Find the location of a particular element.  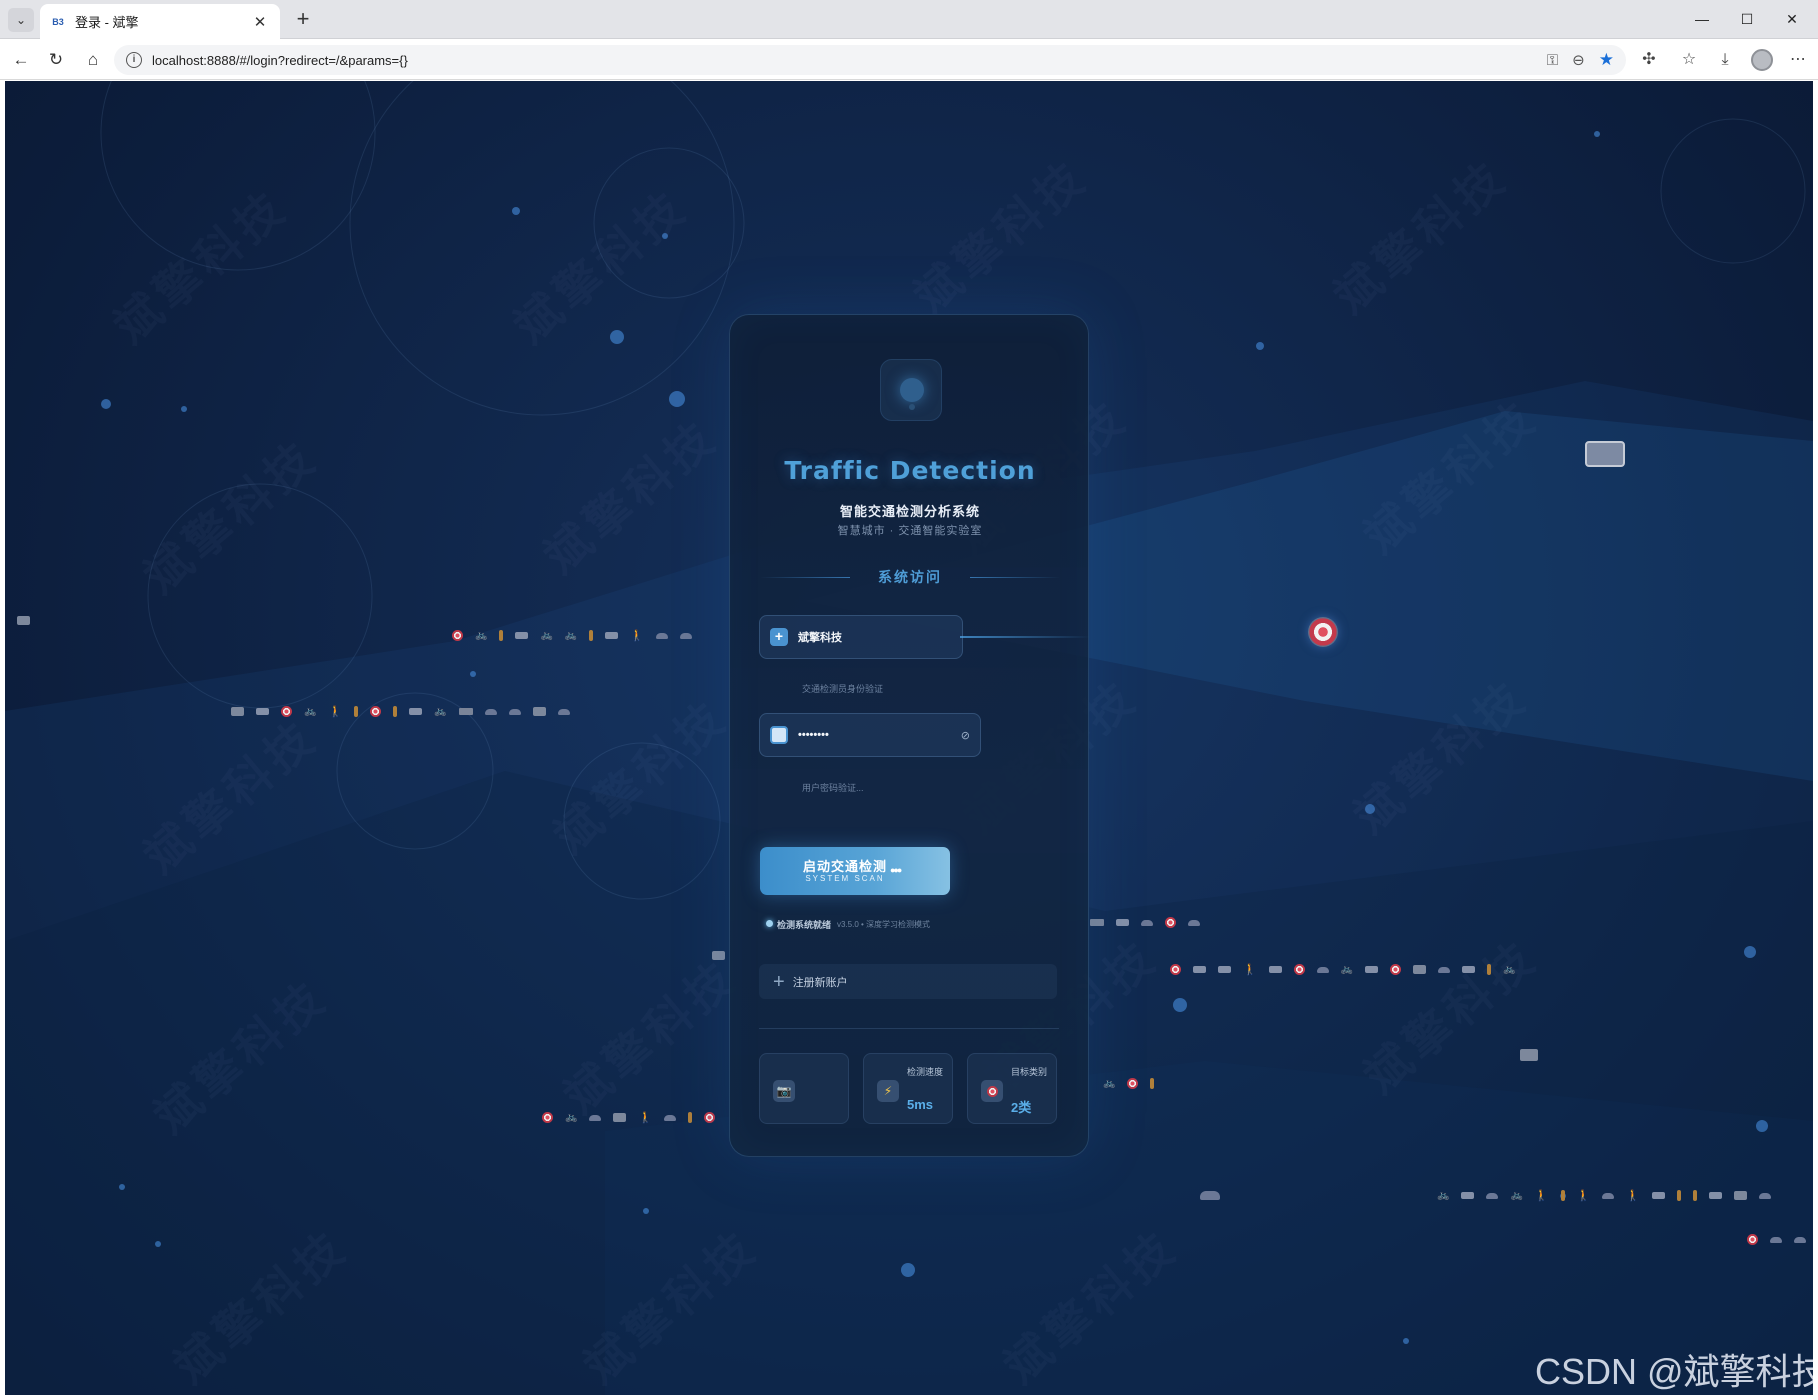

extensions-icon: ✣ is located at coordinates (1649, 60).